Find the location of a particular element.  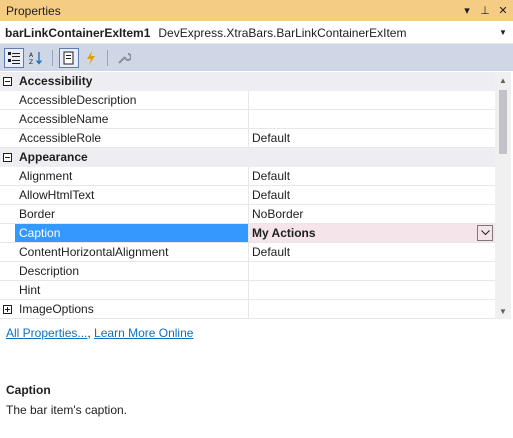

property-name: AccessibleName is located at coordinates (132, 119).